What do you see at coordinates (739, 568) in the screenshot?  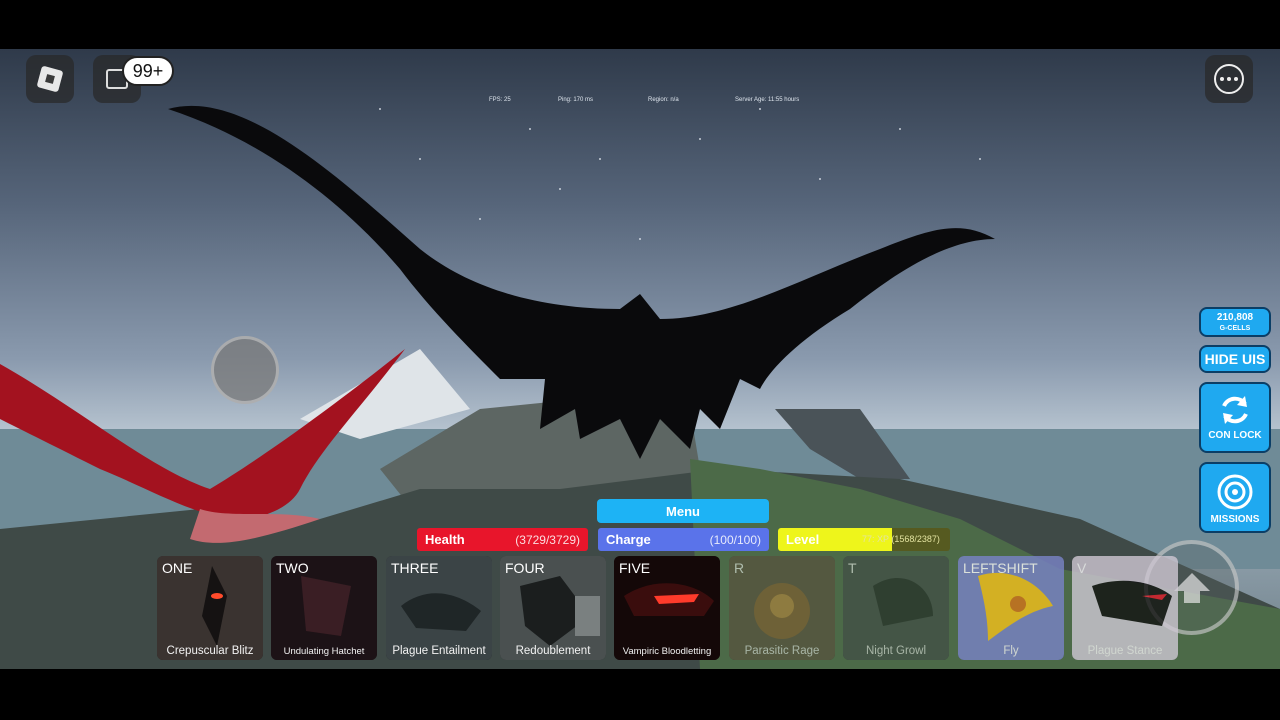 I see `ability-key: R` at bounding box center [739, 568].